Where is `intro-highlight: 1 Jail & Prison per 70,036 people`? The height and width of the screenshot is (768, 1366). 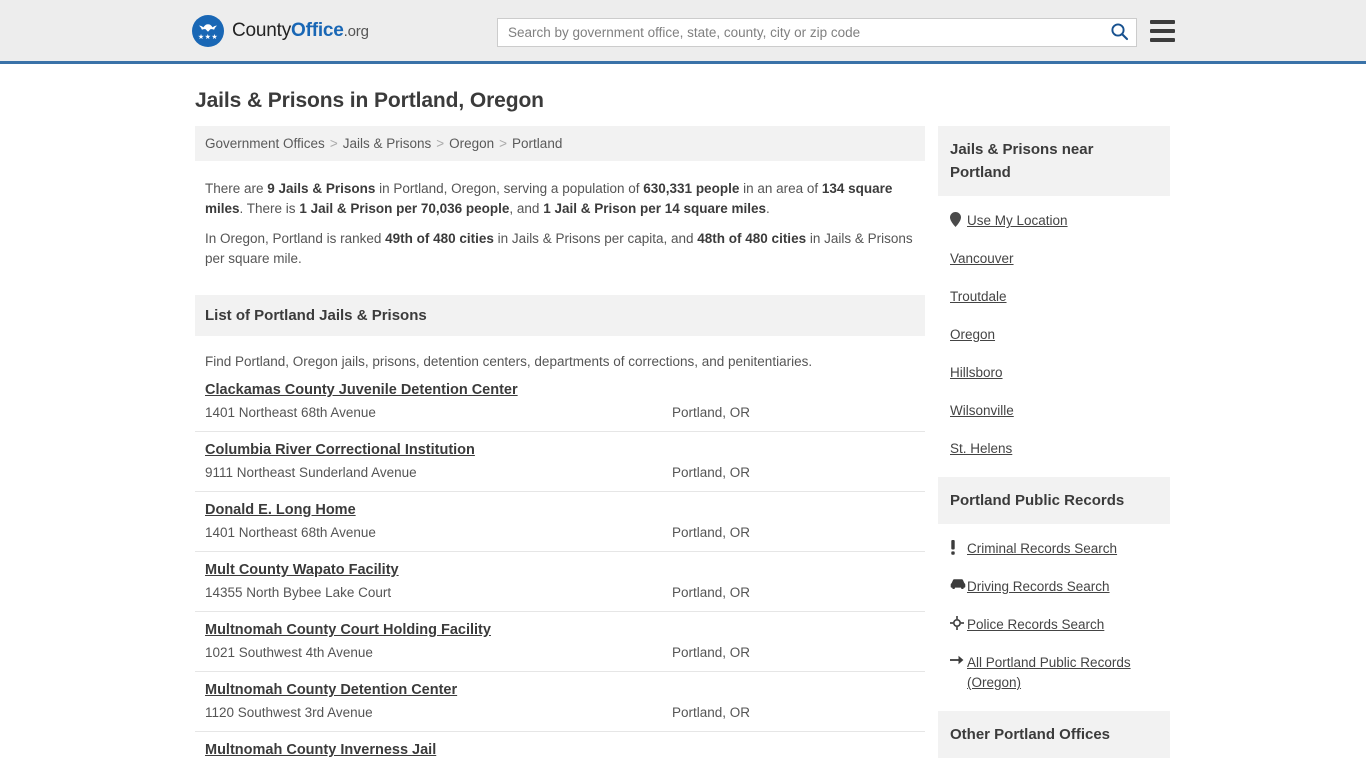
intro-highlight: 1 Jail & Prison per 70,036 people is located at coordinates (404, 208).